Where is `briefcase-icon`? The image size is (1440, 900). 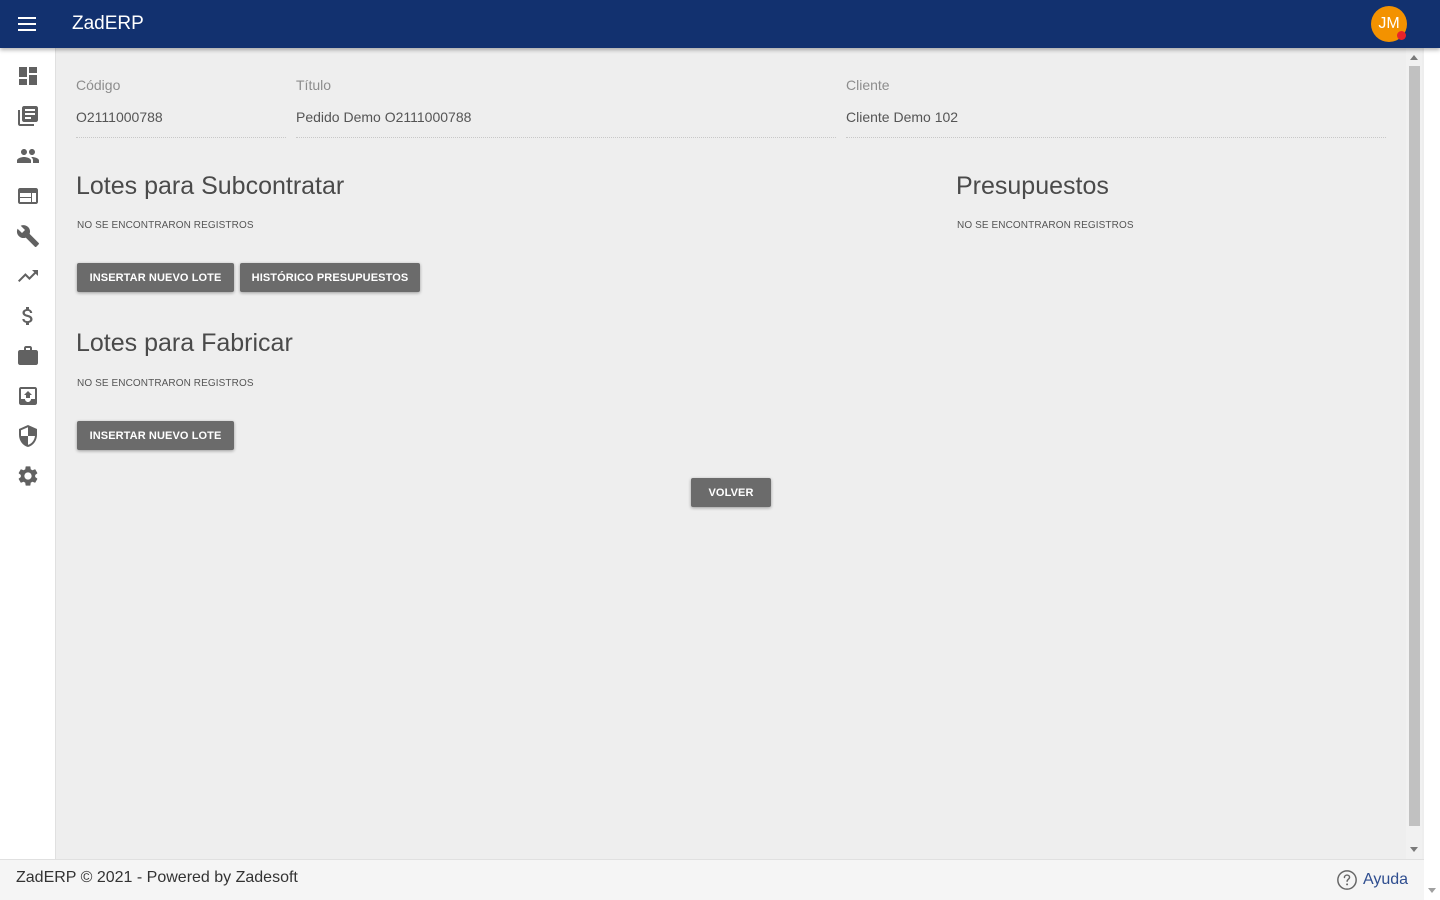
briefcase-icon is located at coordinates (28, 355).